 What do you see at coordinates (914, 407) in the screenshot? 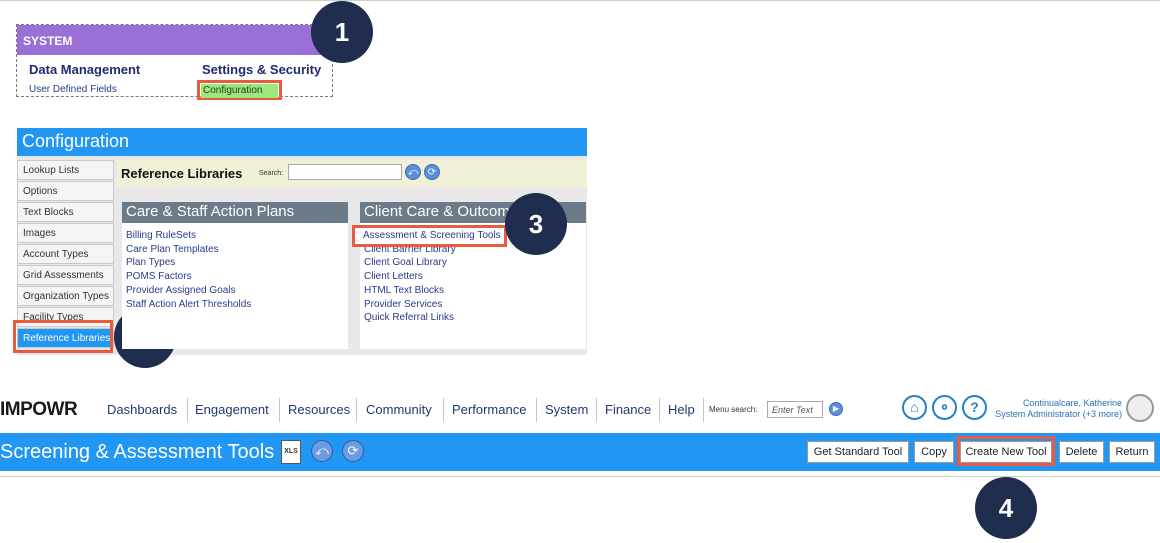
I see `home-icon: ⌂` at bounding box center [914, 407].